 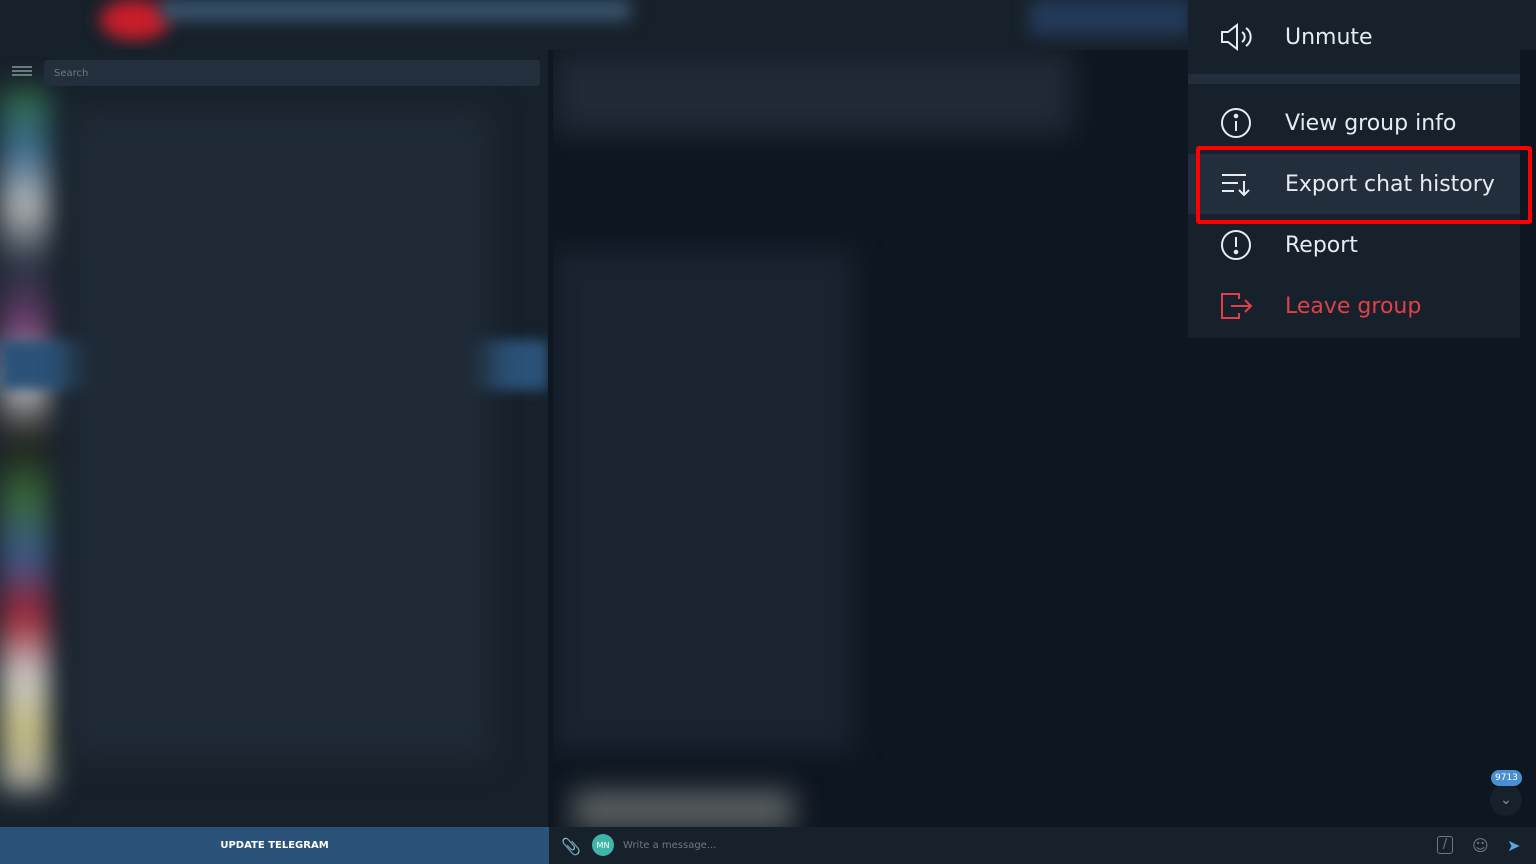 What do you see at coordinates (1236, 37) in the screenshot?
I see `speaker-icon` at bounding box center [1236, 37].